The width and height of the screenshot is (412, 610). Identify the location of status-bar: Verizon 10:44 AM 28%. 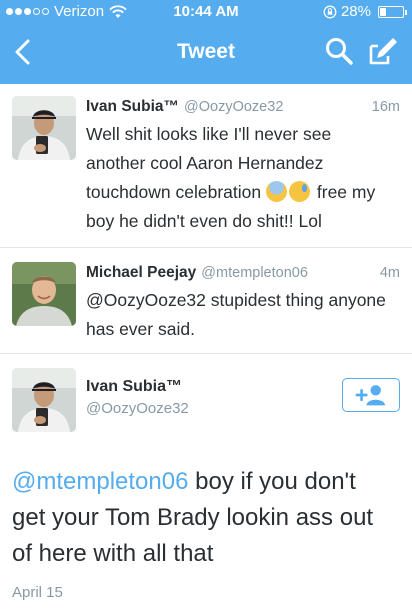
(206, 11).